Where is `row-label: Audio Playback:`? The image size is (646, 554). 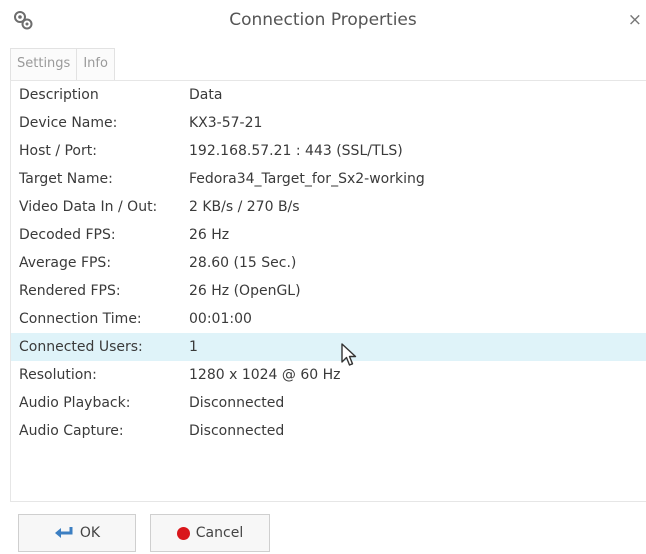
row-label: Audio Playback: is located at coordinates (75, 403).